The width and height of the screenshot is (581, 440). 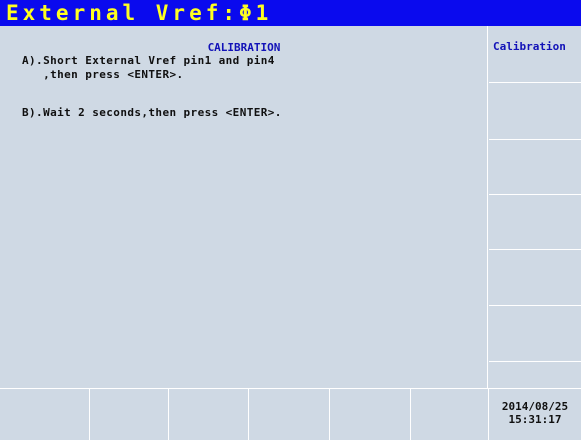 What do you see at coordinates (535, 406) in the screenshot?
I see `date-readout: 2014/08/25` at bounding box center [535, 406].